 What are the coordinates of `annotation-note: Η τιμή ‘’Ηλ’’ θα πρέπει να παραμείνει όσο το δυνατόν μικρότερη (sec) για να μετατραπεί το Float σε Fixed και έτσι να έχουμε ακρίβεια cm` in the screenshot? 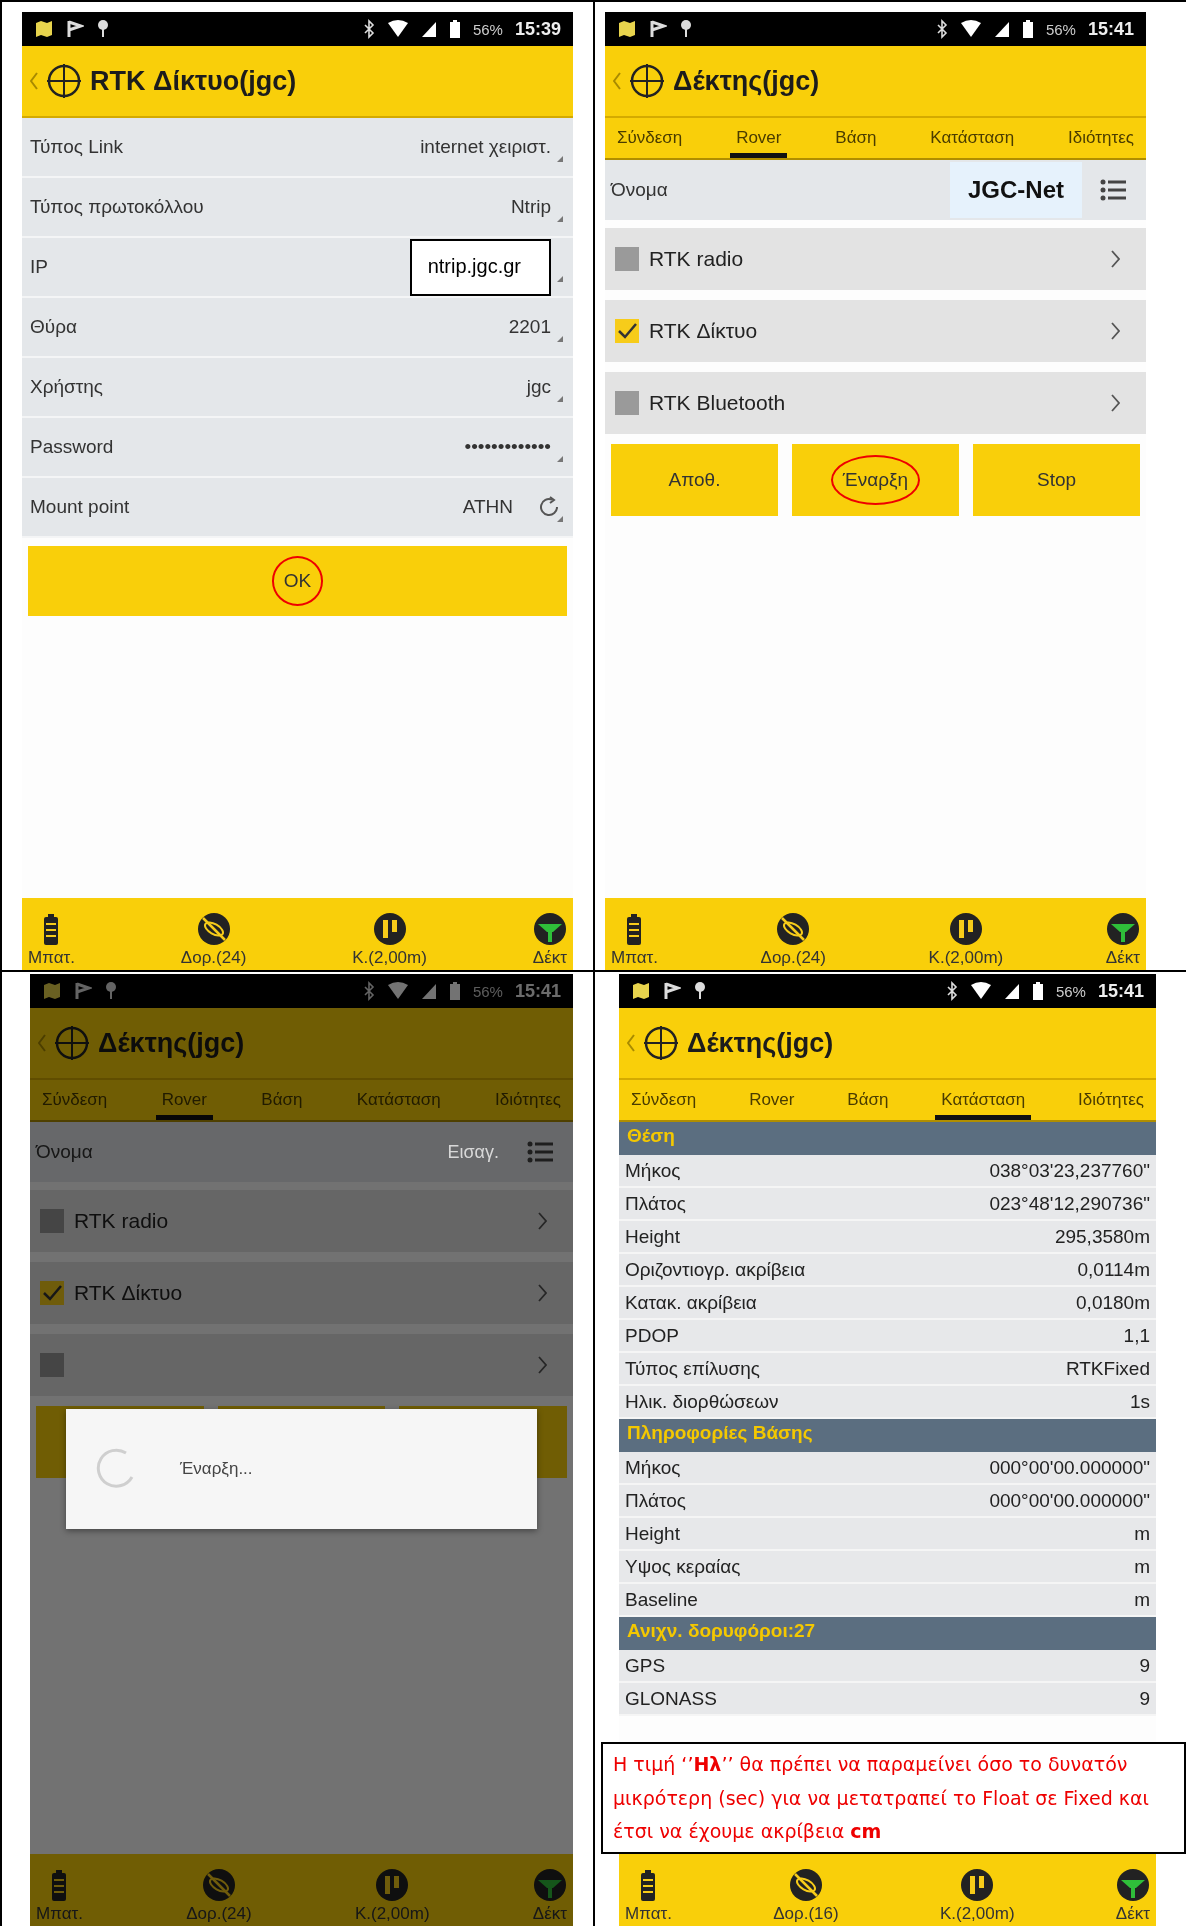 It's located at (893, 1798).